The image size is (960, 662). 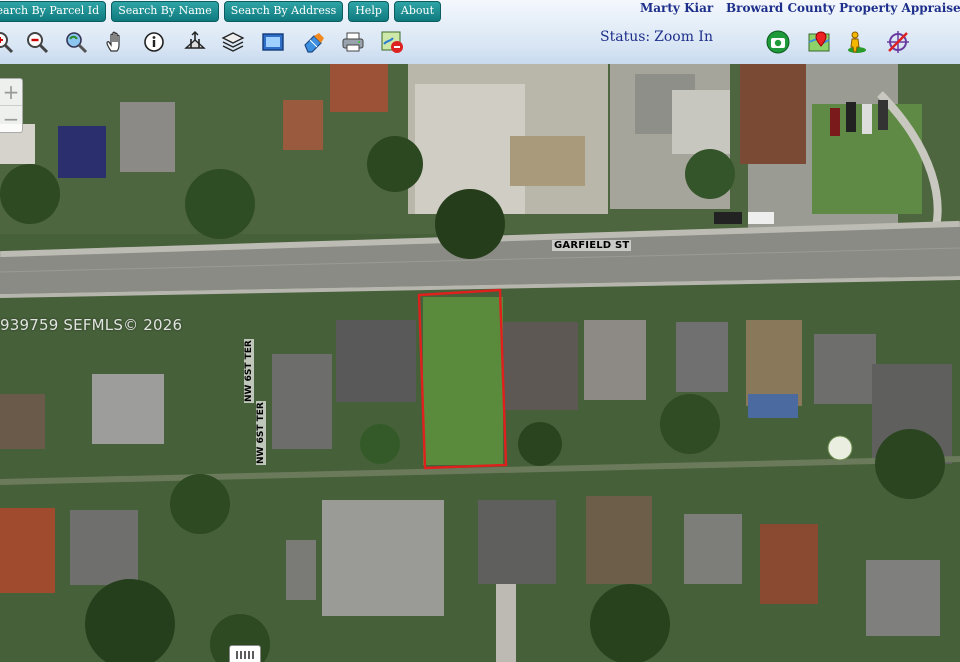 What do you see at coordinates (625, 37) in the screenshot?
I see `status-label: Status:` at bounding box center [625, 37].